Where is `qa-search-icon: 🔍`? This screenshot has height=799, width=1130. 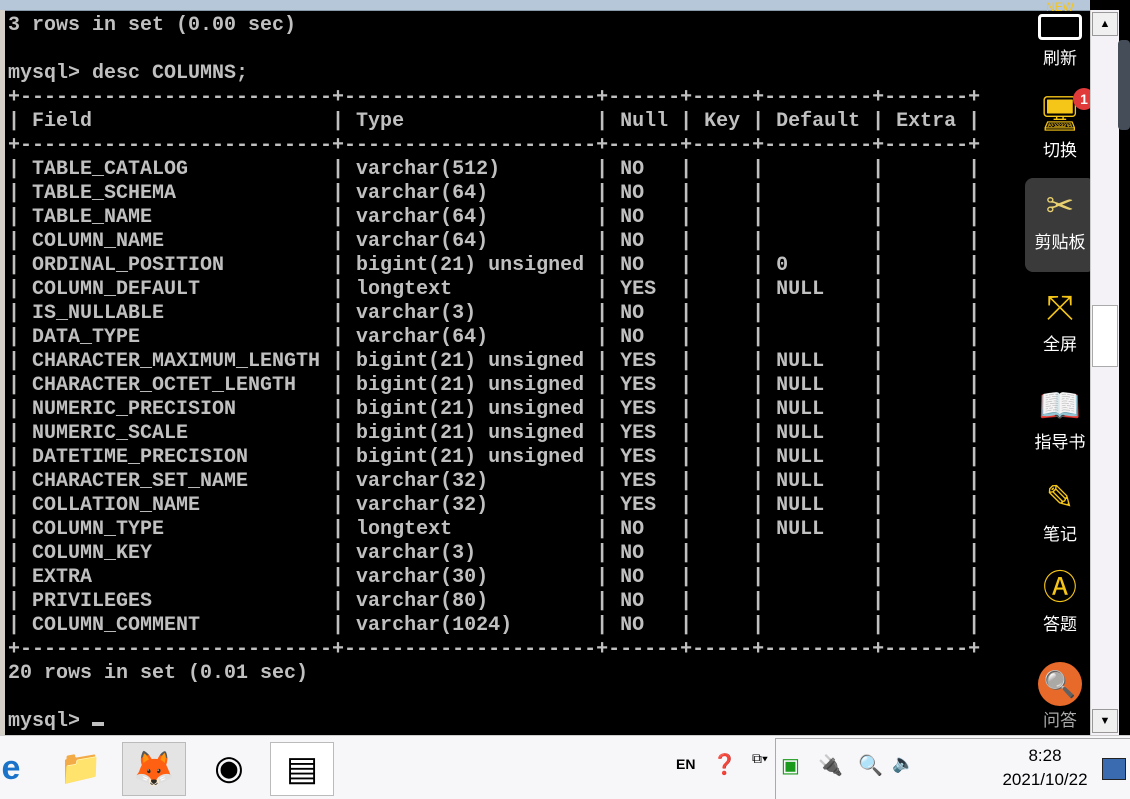
qa-search-icon: 🔍 is located at coordinates (1060, 684).